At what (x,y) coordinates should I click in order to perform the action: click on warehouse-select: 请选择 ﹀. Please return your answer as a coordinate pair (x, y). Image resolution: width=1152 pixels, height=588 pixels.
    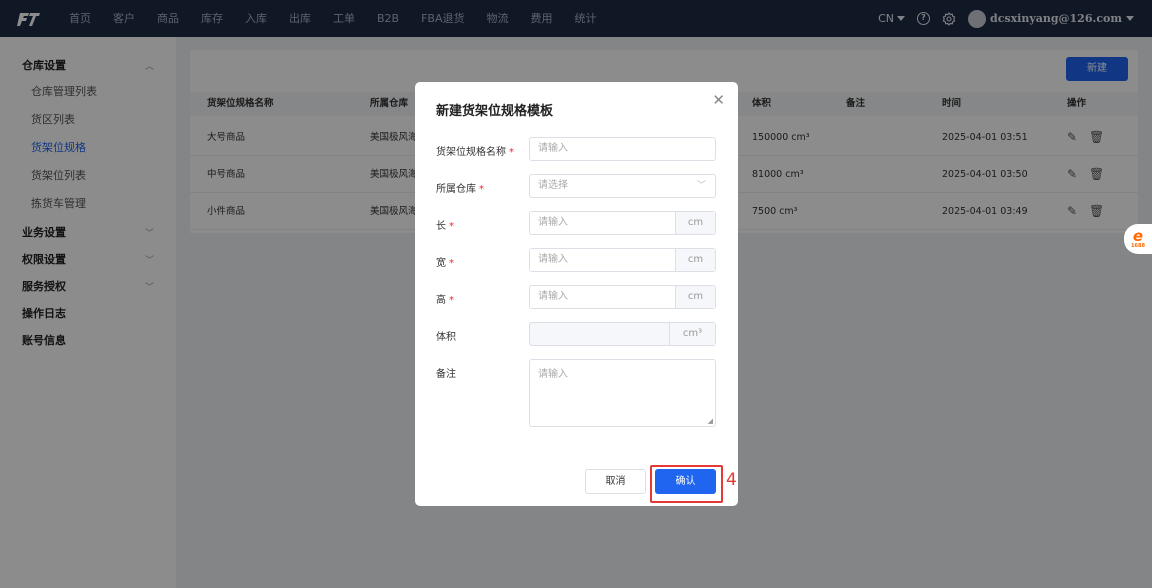
    Looking at the image, I should click on (622, 186).